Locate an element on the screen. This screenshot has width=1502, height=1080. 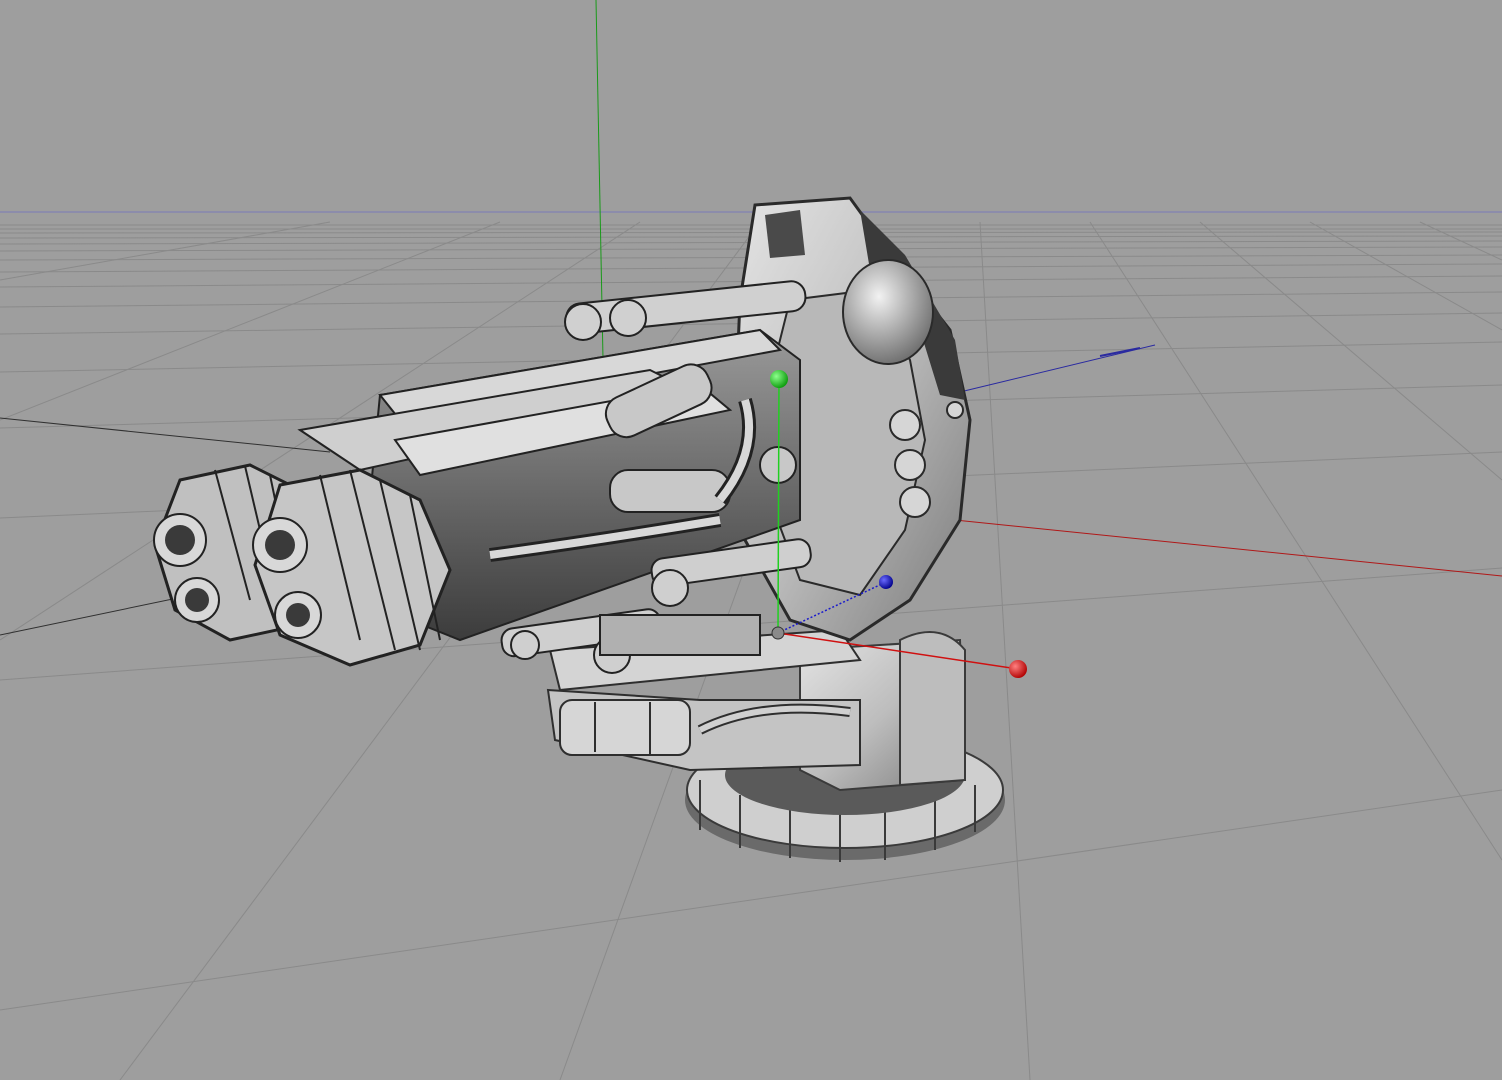
world-y-axis is located at coordinates (600, 205).